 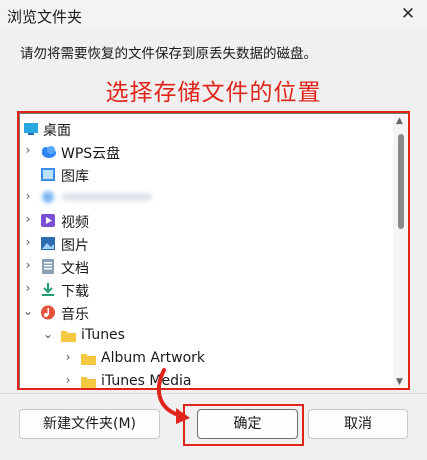 What do you see at coordinates (31, 128) in the screenshot?
I see `desktop-icon` at bounding box center [31, 128].